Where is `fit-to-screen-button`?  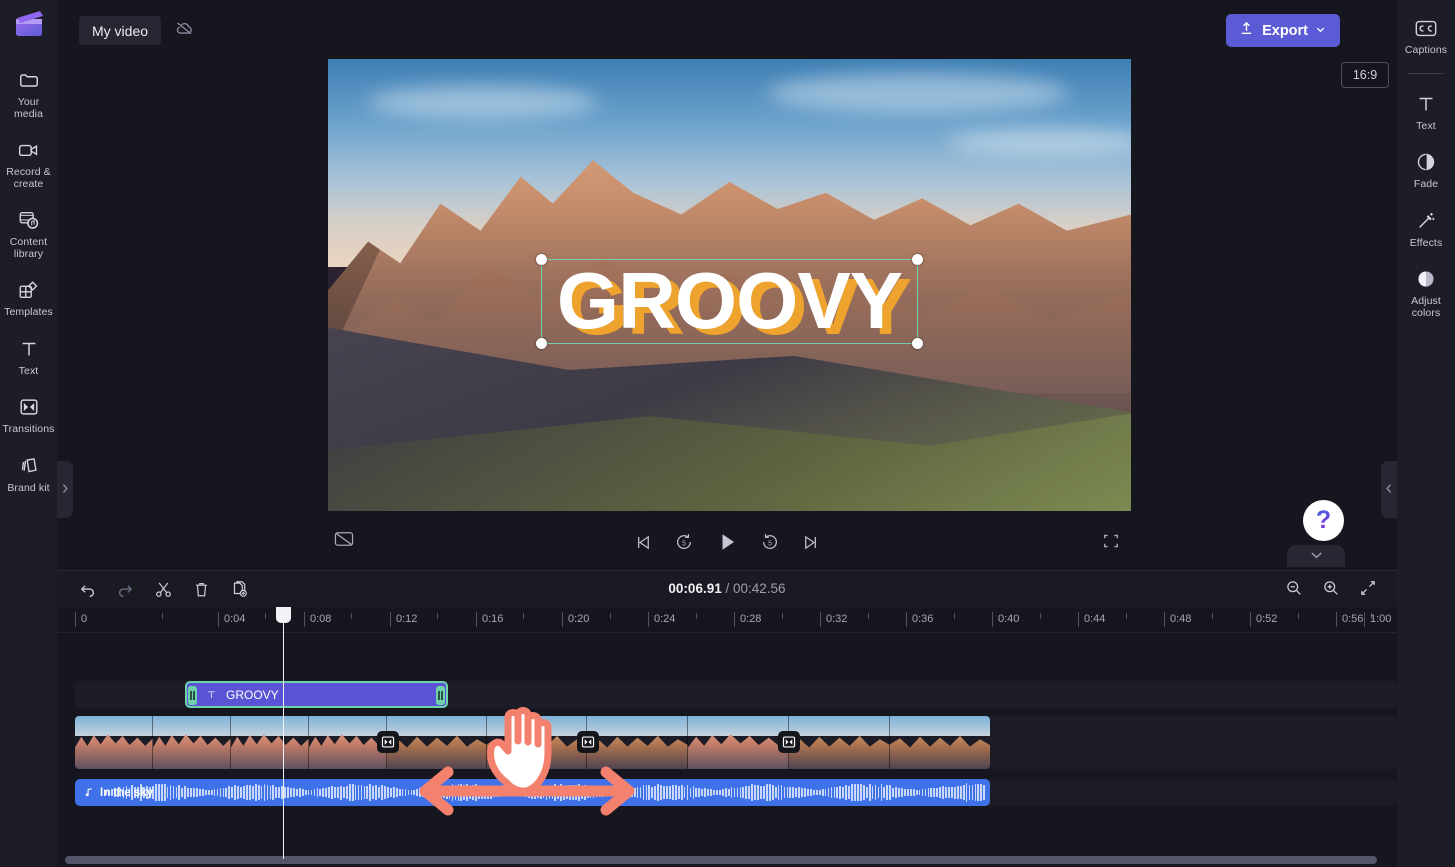 fit-to-screen-button is located at coordinates (1368, 588).